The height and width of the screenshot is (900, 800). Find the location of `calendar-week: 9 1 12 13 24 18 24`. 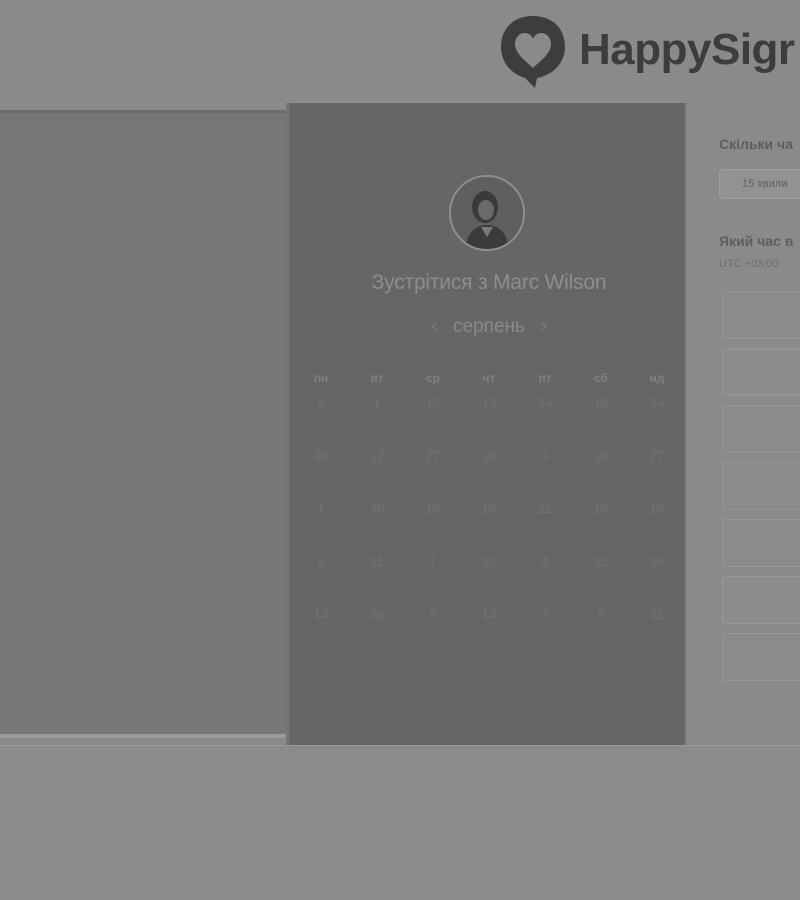

calendar-week: 9 1 12 13 24 18 24 is located at coordinates (489, 419).